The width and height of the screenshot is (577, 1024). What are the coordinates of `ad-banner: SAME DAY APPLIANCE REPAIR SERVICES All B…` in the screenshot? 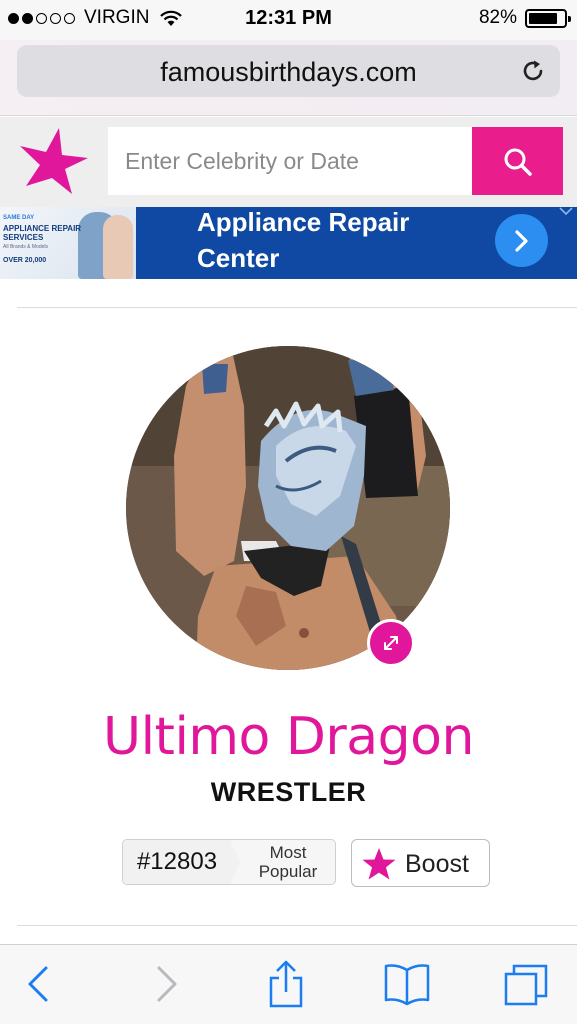 It's located at (288, 243).